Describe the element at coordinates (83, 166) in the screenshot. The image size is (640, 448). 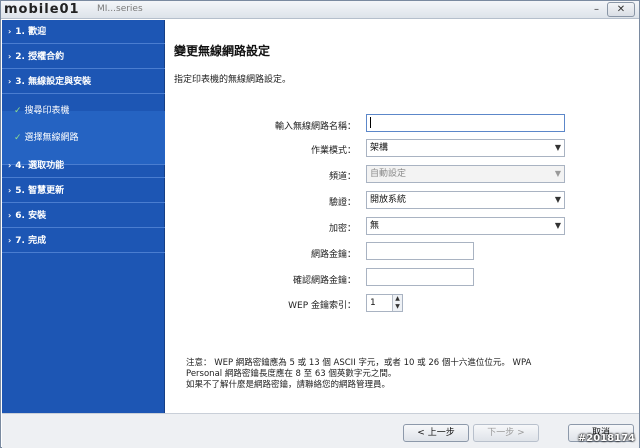
I see `step-select-features: › 4. 選取功能` at that location.